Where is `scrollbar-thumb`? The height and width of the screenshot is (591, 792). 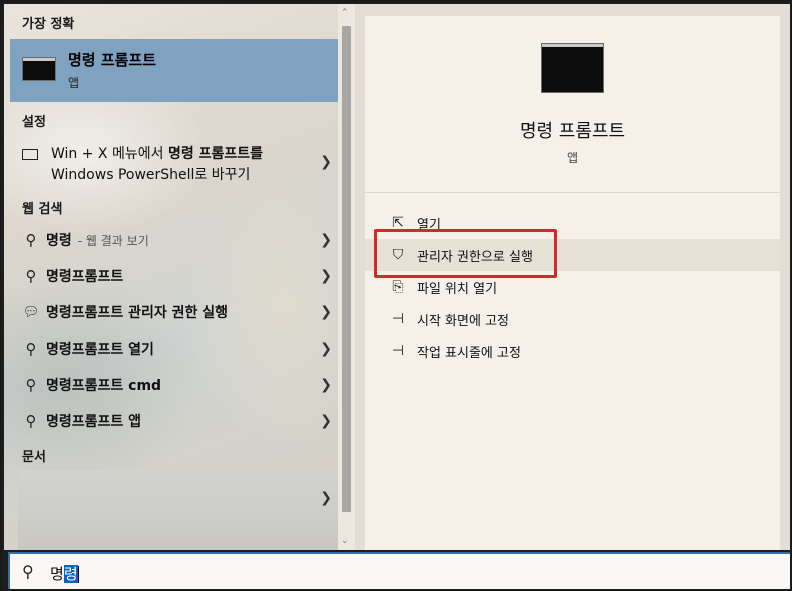 scrollbar-thumb is located at coordinates (346, 269).